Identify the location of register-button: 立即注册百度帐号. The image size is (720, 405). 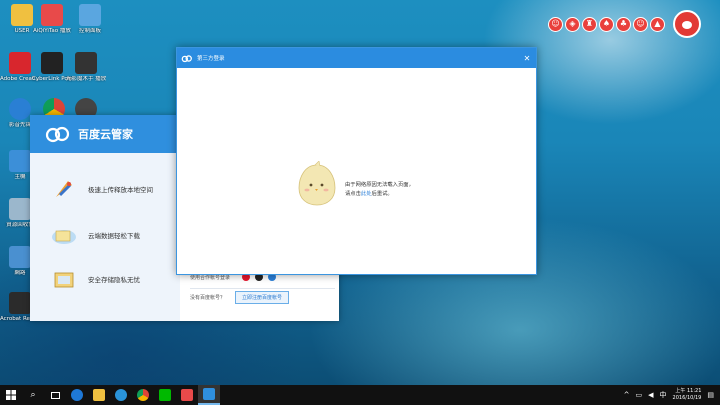
(262, 297).